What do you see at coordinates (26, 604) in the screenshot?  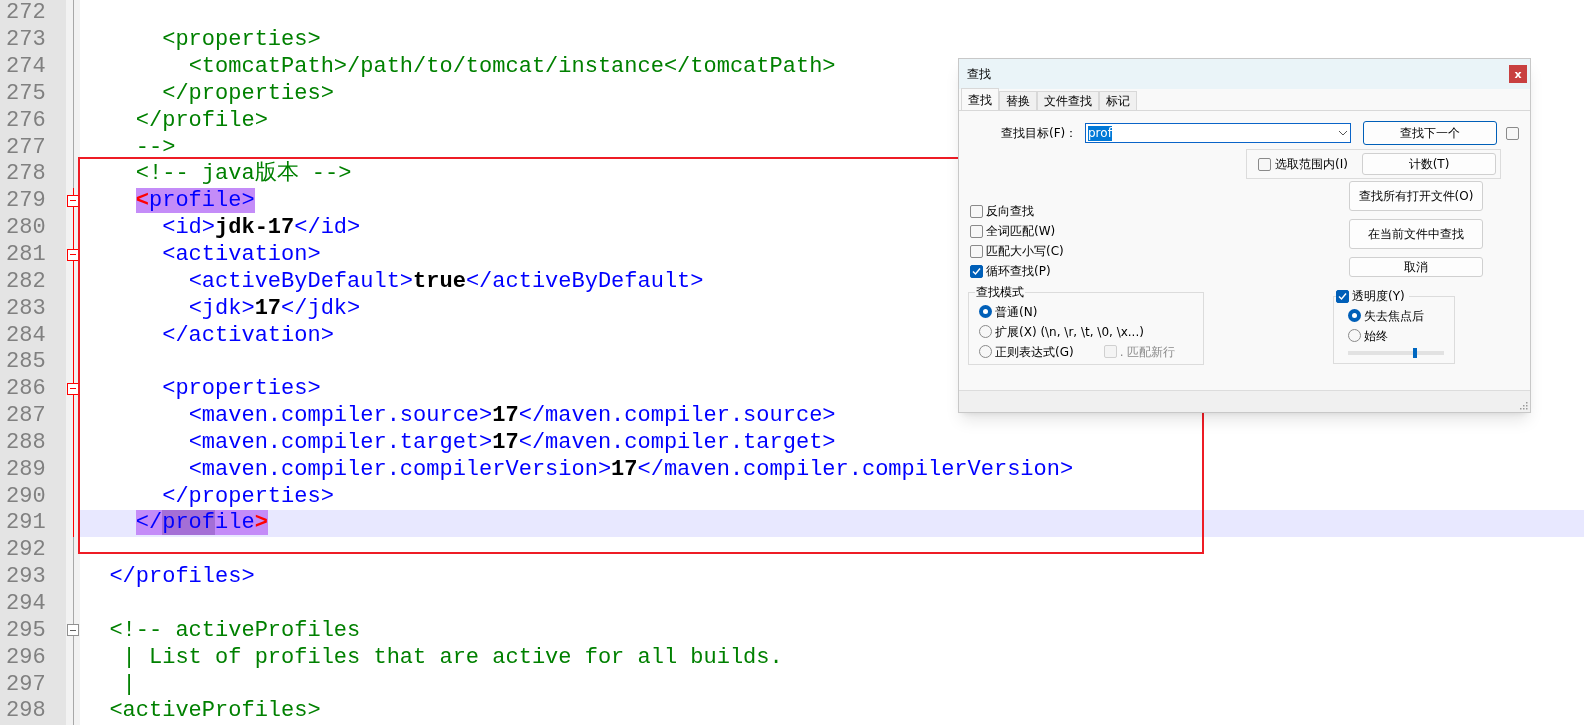 I see `line-number: 294` at bounding box center [26, 604].